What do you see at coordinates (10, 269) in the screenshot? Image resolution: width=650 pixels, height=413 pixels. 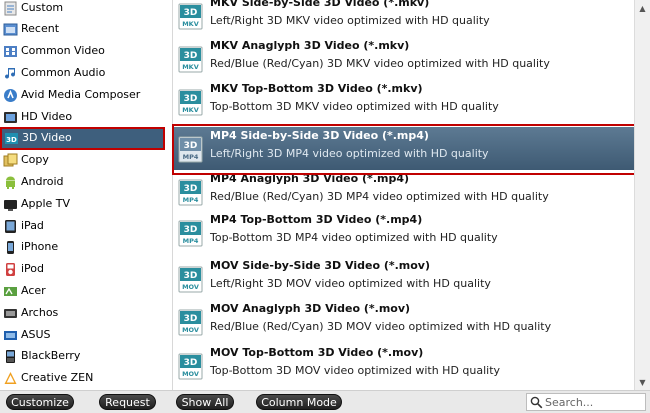 I see `ipod-icon` at bounding box center [10, 269].